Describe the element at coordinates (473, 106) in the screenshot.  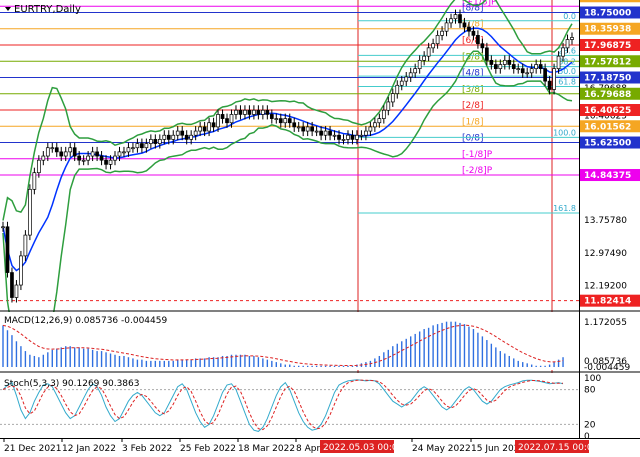
I see `murrey-label: [2/8]` at that location.